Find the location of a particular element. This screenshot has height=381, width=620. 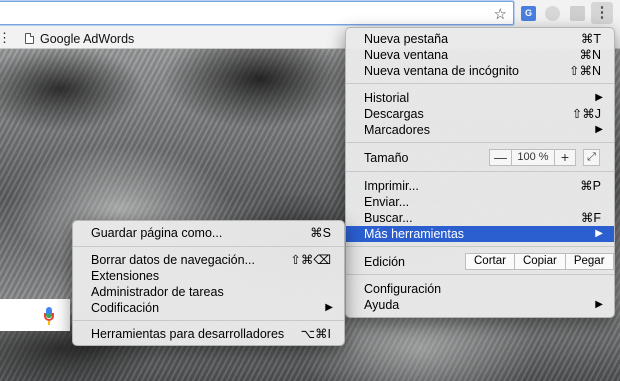

menu-item-save-page: Guardar página como... ⌘S is located at coordinates (208, 233).